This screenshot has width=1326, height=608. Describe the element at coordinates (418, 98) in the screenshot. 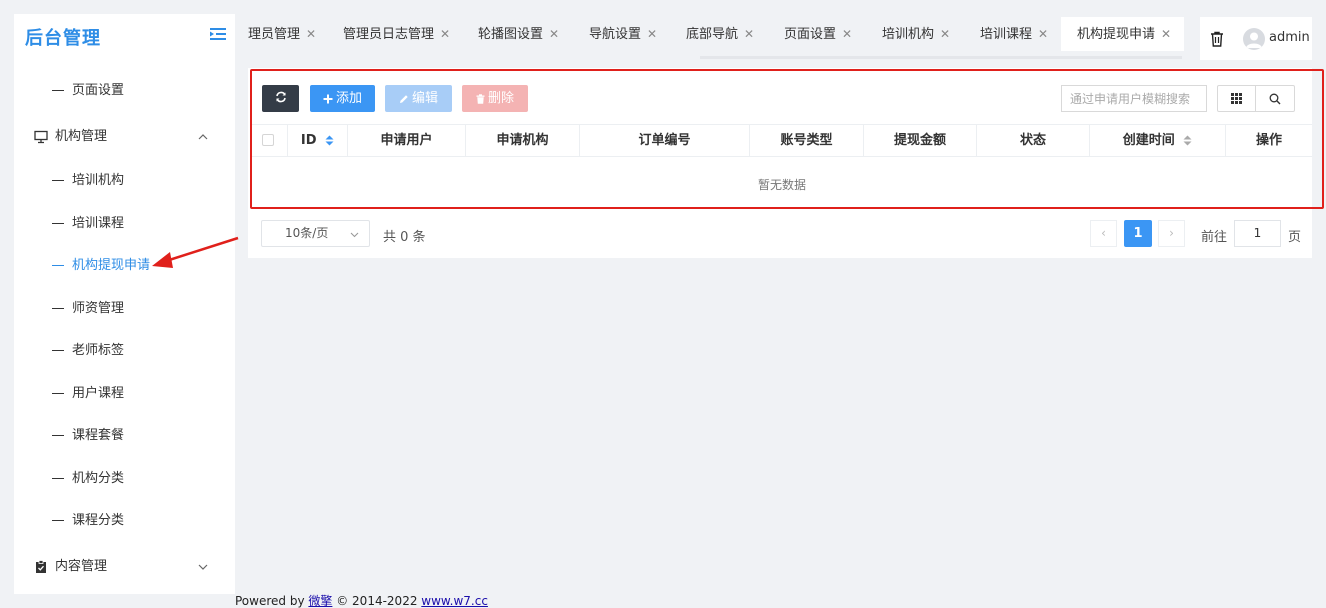

I see `edit-button: 编辑` at that location.